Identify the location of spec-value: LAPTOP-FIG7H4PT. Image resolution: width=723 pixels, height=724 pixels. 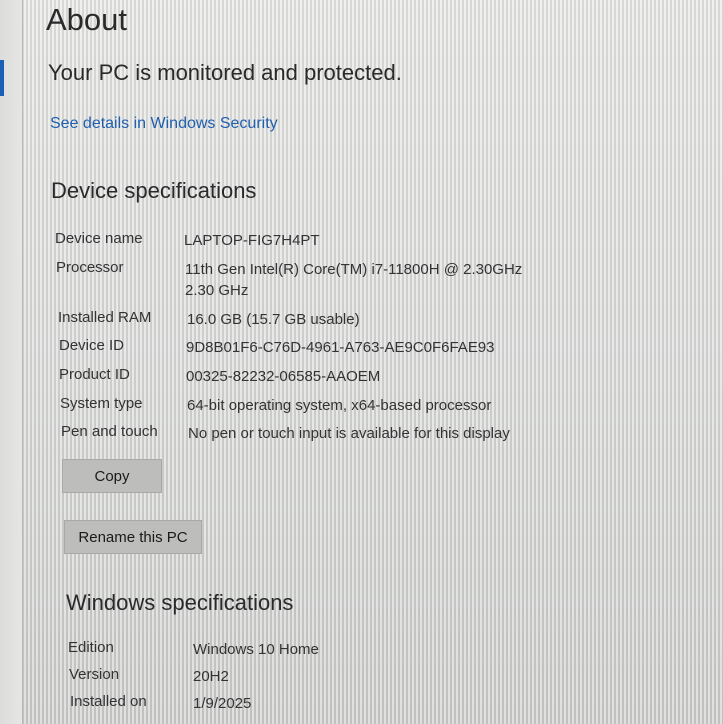
(252, 240).